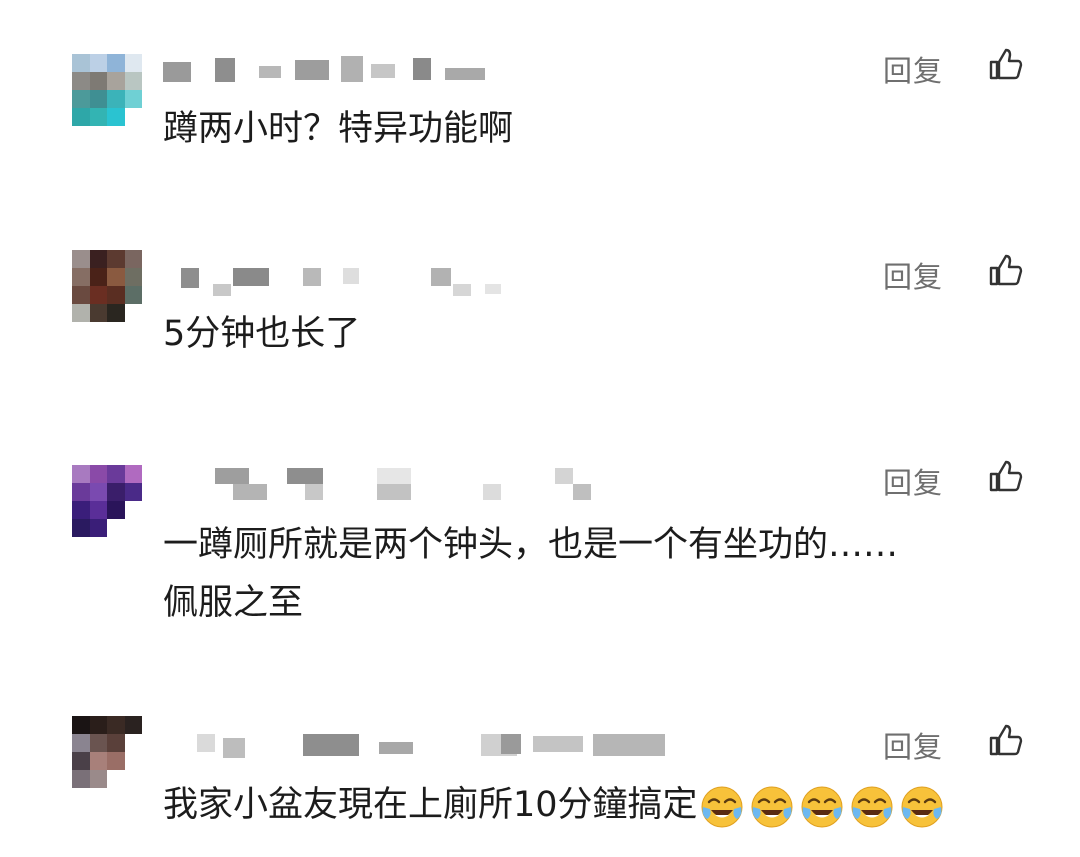 The height and width of the screenshot is (857, 1080). I want to click on comment-text: 我家小盆友現在上廁所10分鐘搞定, so click(613, 805).